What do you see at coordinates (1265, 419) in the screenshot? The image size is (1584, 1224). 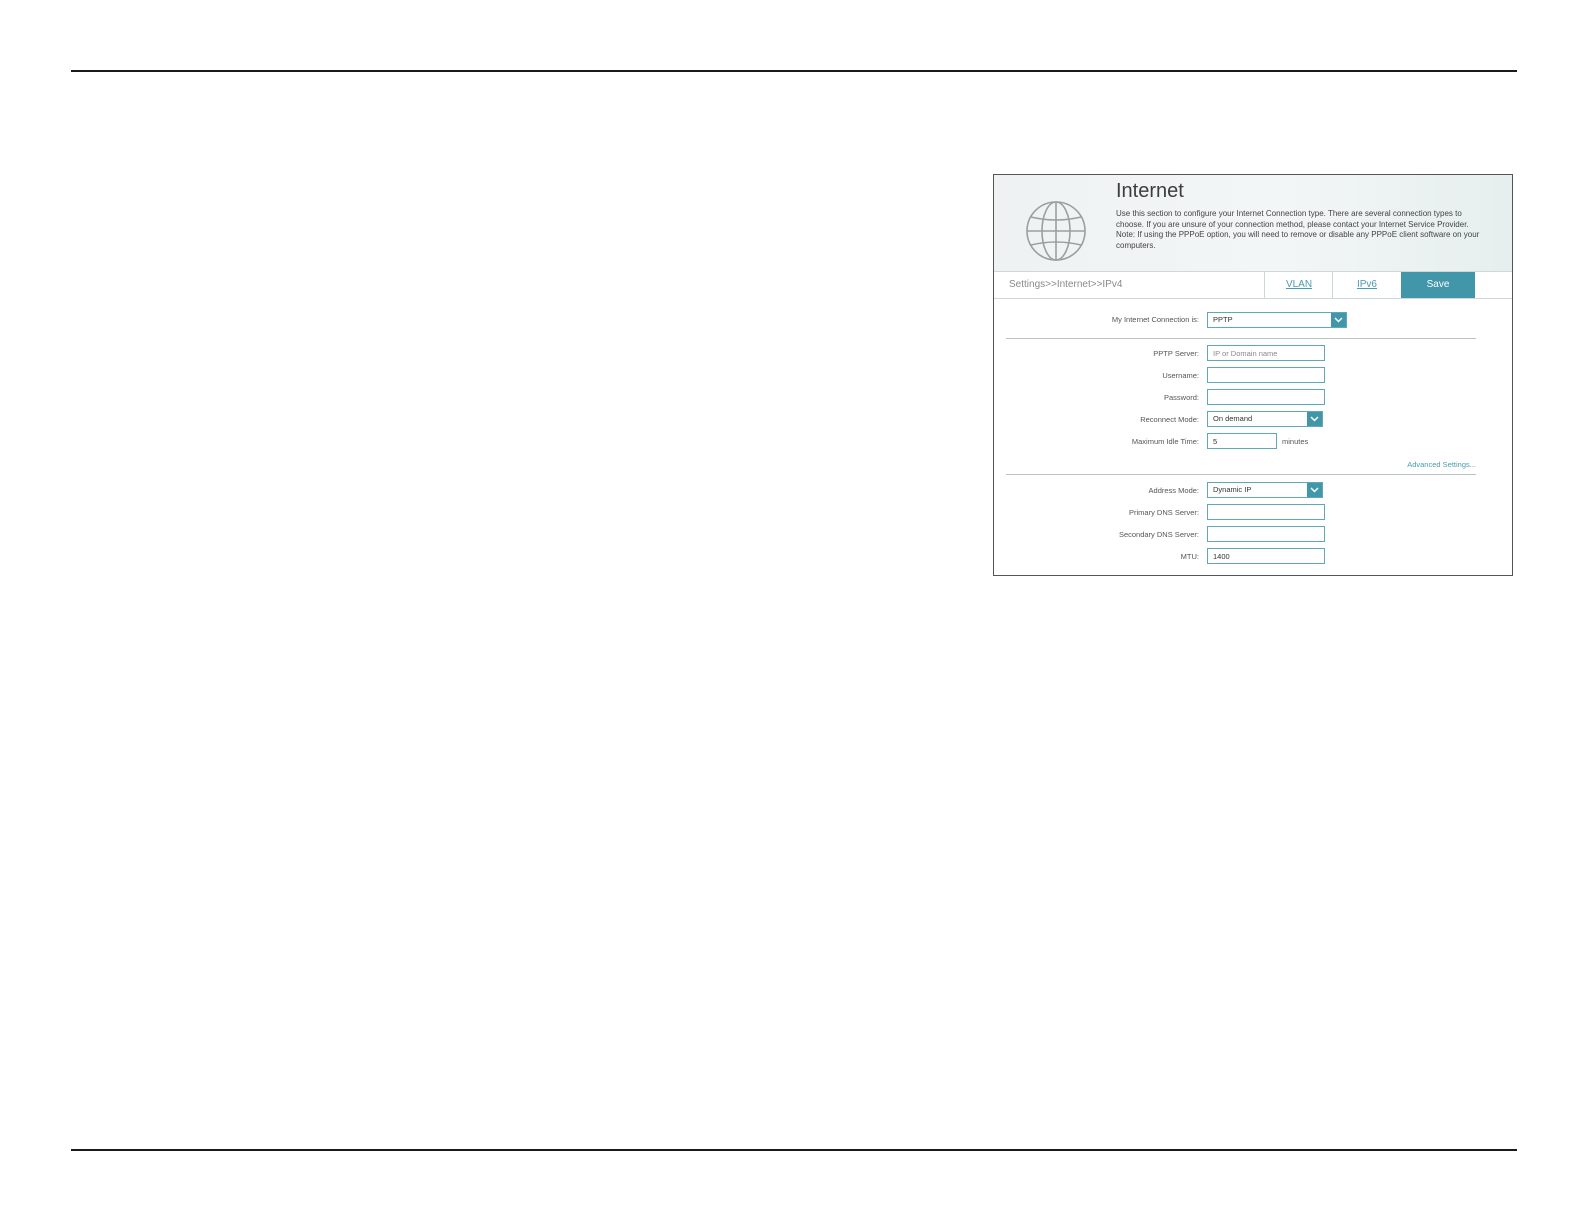 I see `reconnect-mode-select: On demand` at bounding box center [1265, 419].